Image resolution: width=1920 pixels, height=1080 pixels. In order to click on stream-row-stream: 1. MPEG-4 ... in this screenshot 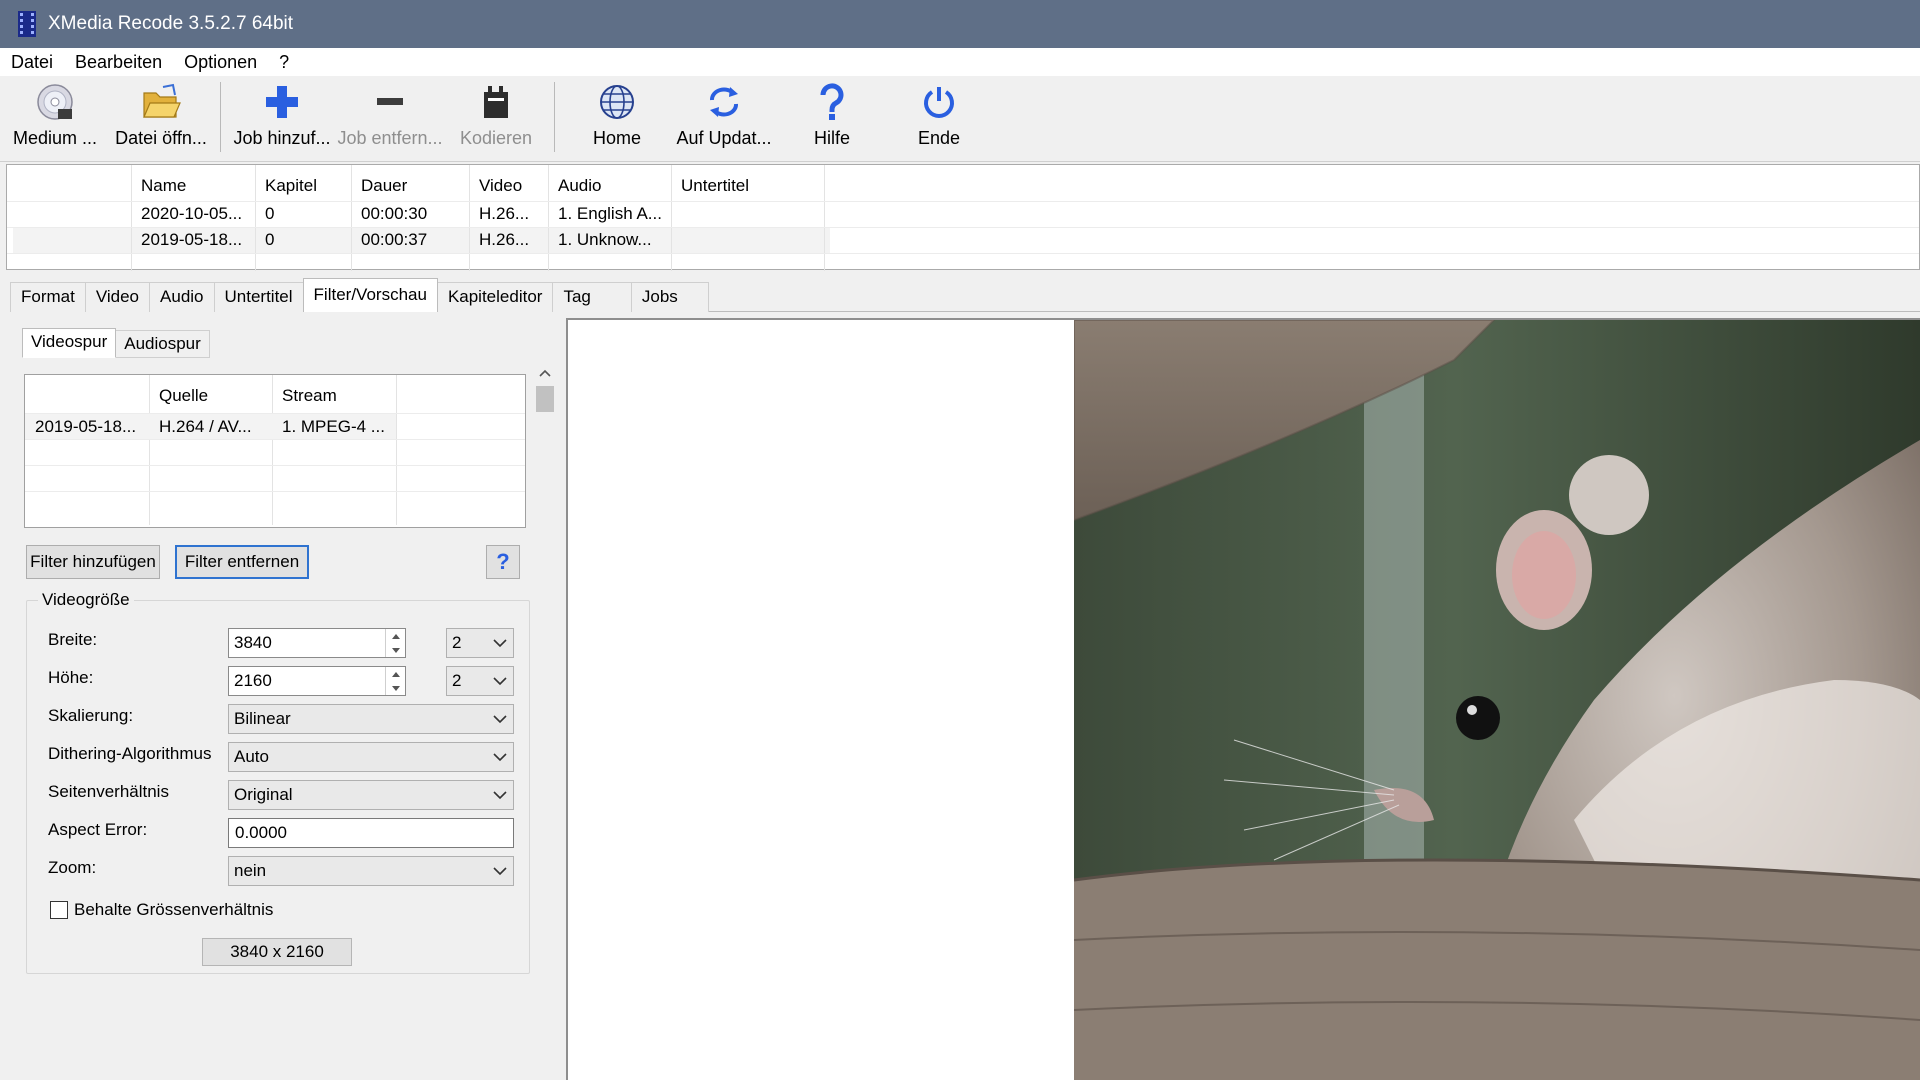, I will do `click(333, 426)`.